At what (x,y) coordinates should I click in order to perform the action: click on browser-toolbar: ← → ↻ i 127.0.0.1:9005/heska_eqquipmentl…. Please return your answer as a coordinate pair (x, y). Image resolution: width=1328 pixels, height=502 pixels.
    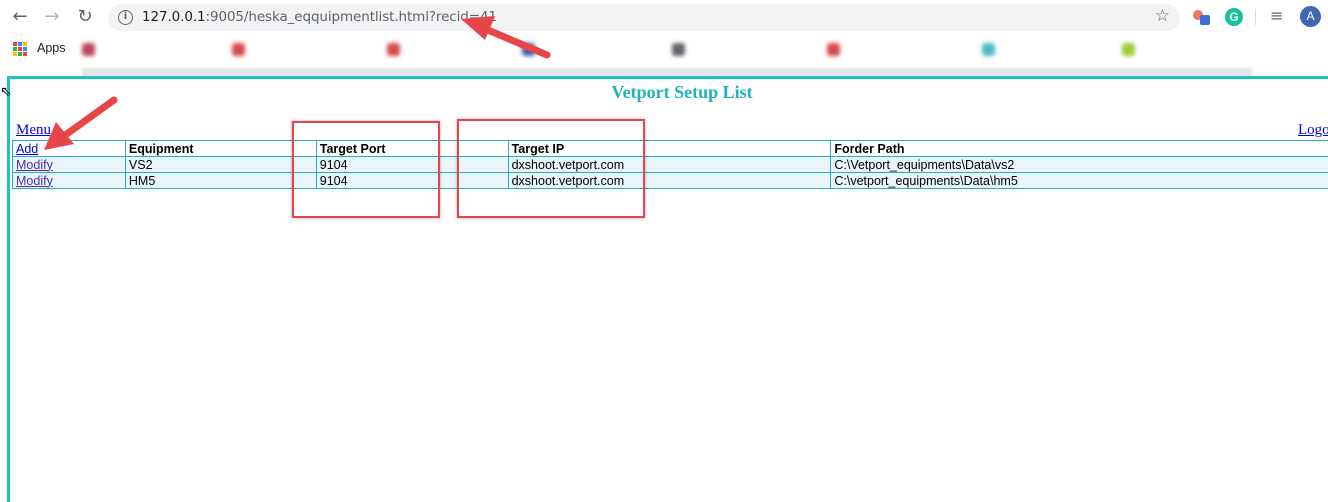
    Looking at the image, I should click on (664, 17).